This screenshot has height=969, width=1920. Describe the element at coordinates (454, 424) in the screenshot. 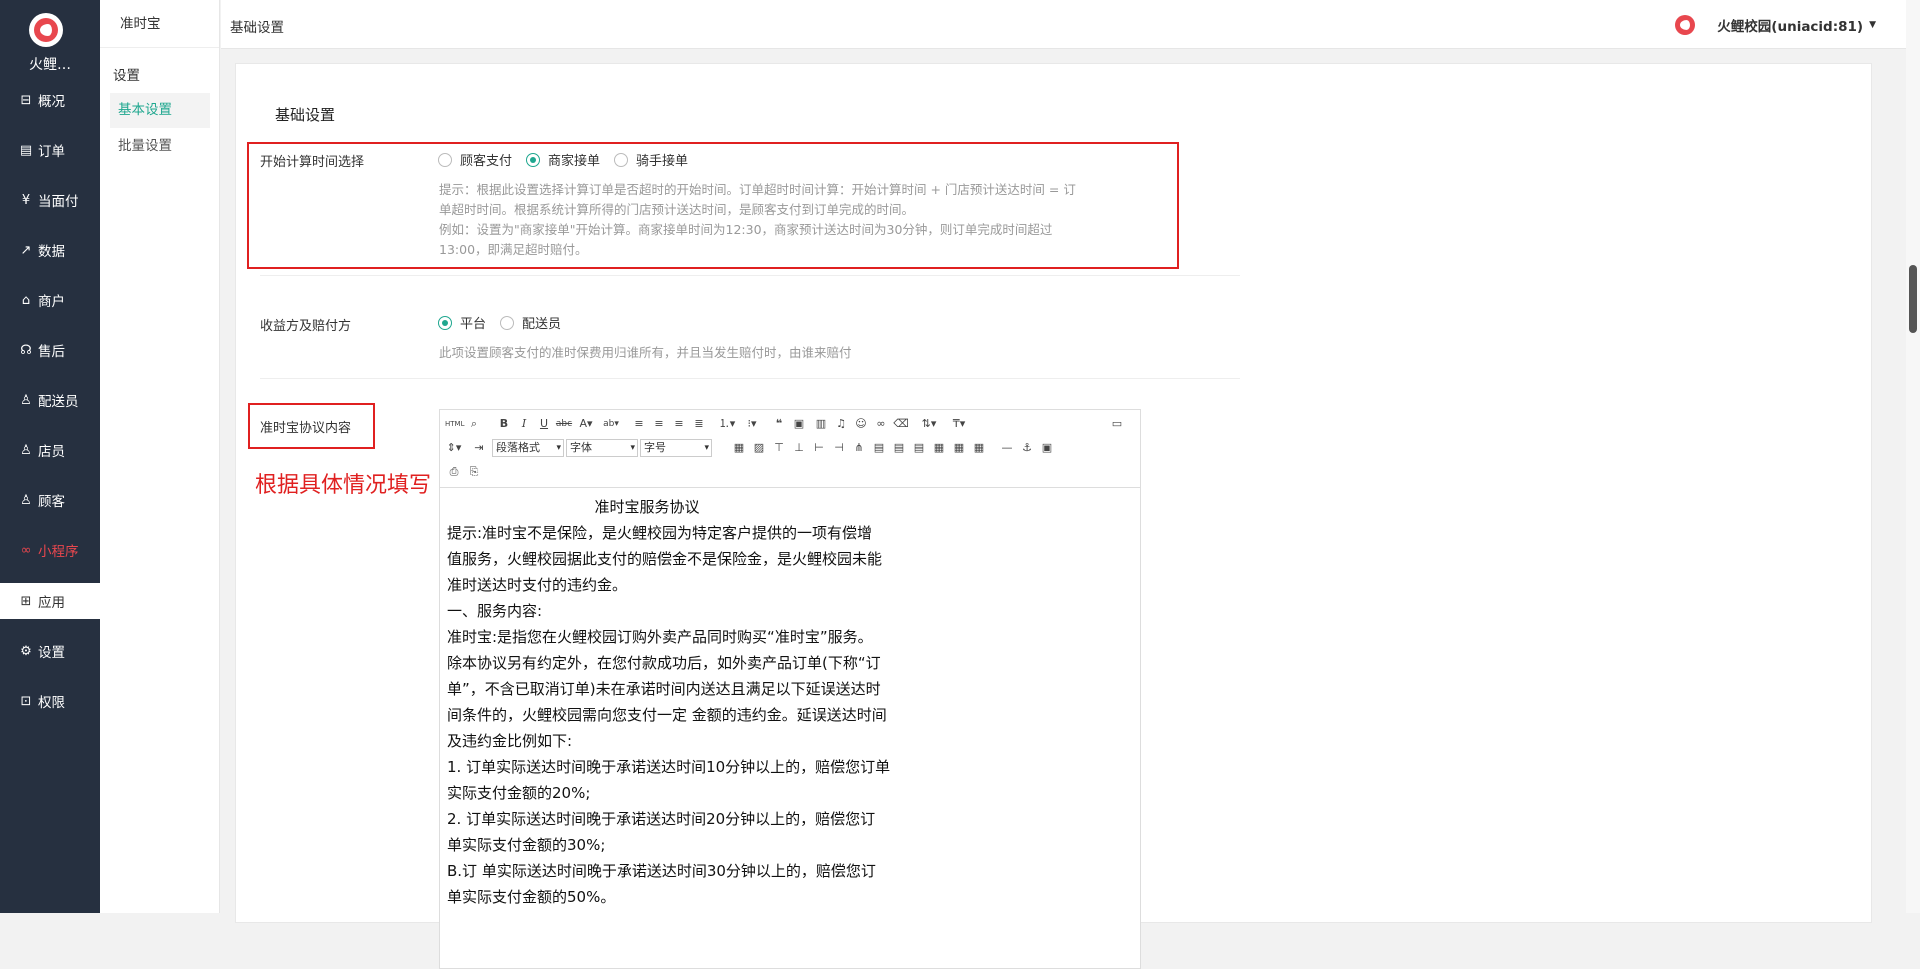

I see `html-source-button: HTML` at that location.